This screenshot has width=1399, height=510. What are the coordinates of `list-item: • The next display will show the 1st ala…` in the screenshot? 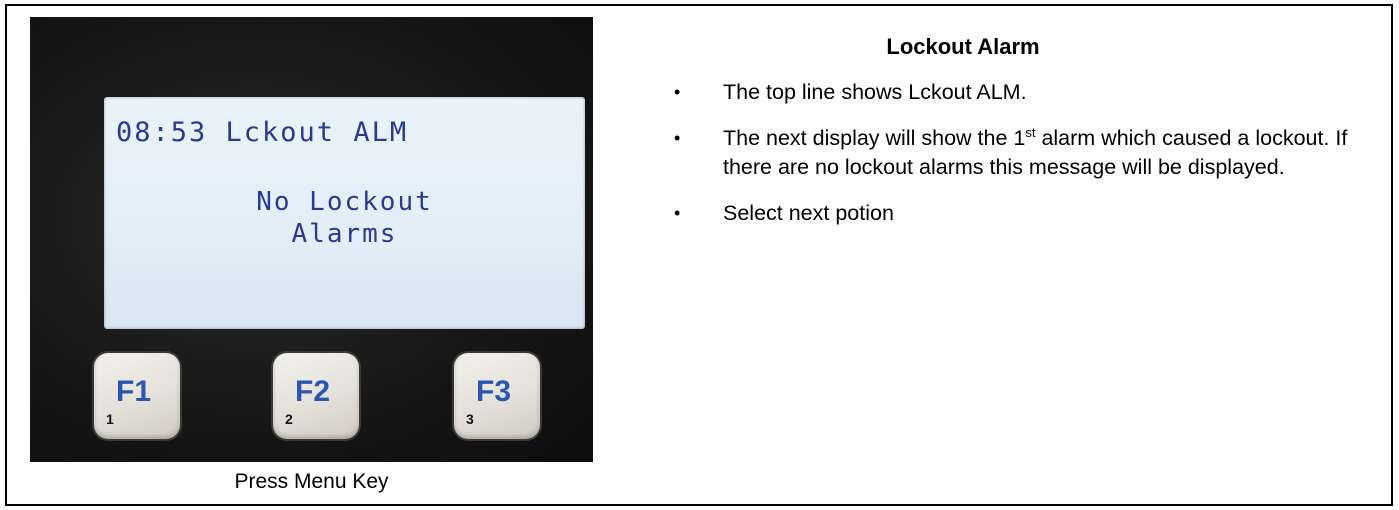 It's located at (1000, 153).